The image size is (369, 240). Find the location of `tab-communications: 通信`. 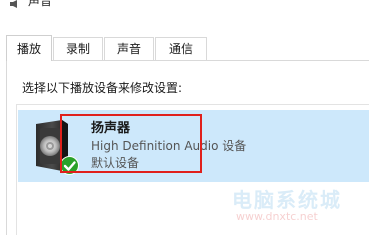

tab-communications: 通信 is located at coordinates (181, 48).